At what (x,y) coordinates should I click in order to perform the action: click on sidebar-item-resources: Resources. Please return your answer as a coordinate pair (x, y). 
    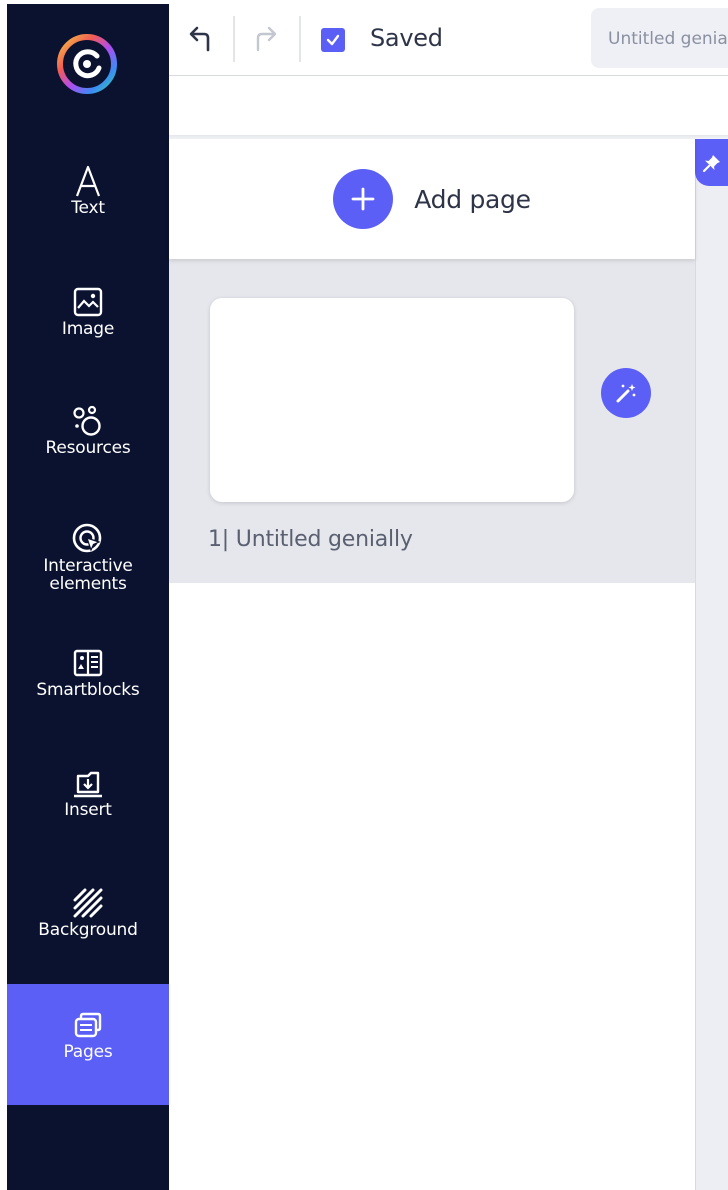
    Looking at the image, I should click on (88, 431).